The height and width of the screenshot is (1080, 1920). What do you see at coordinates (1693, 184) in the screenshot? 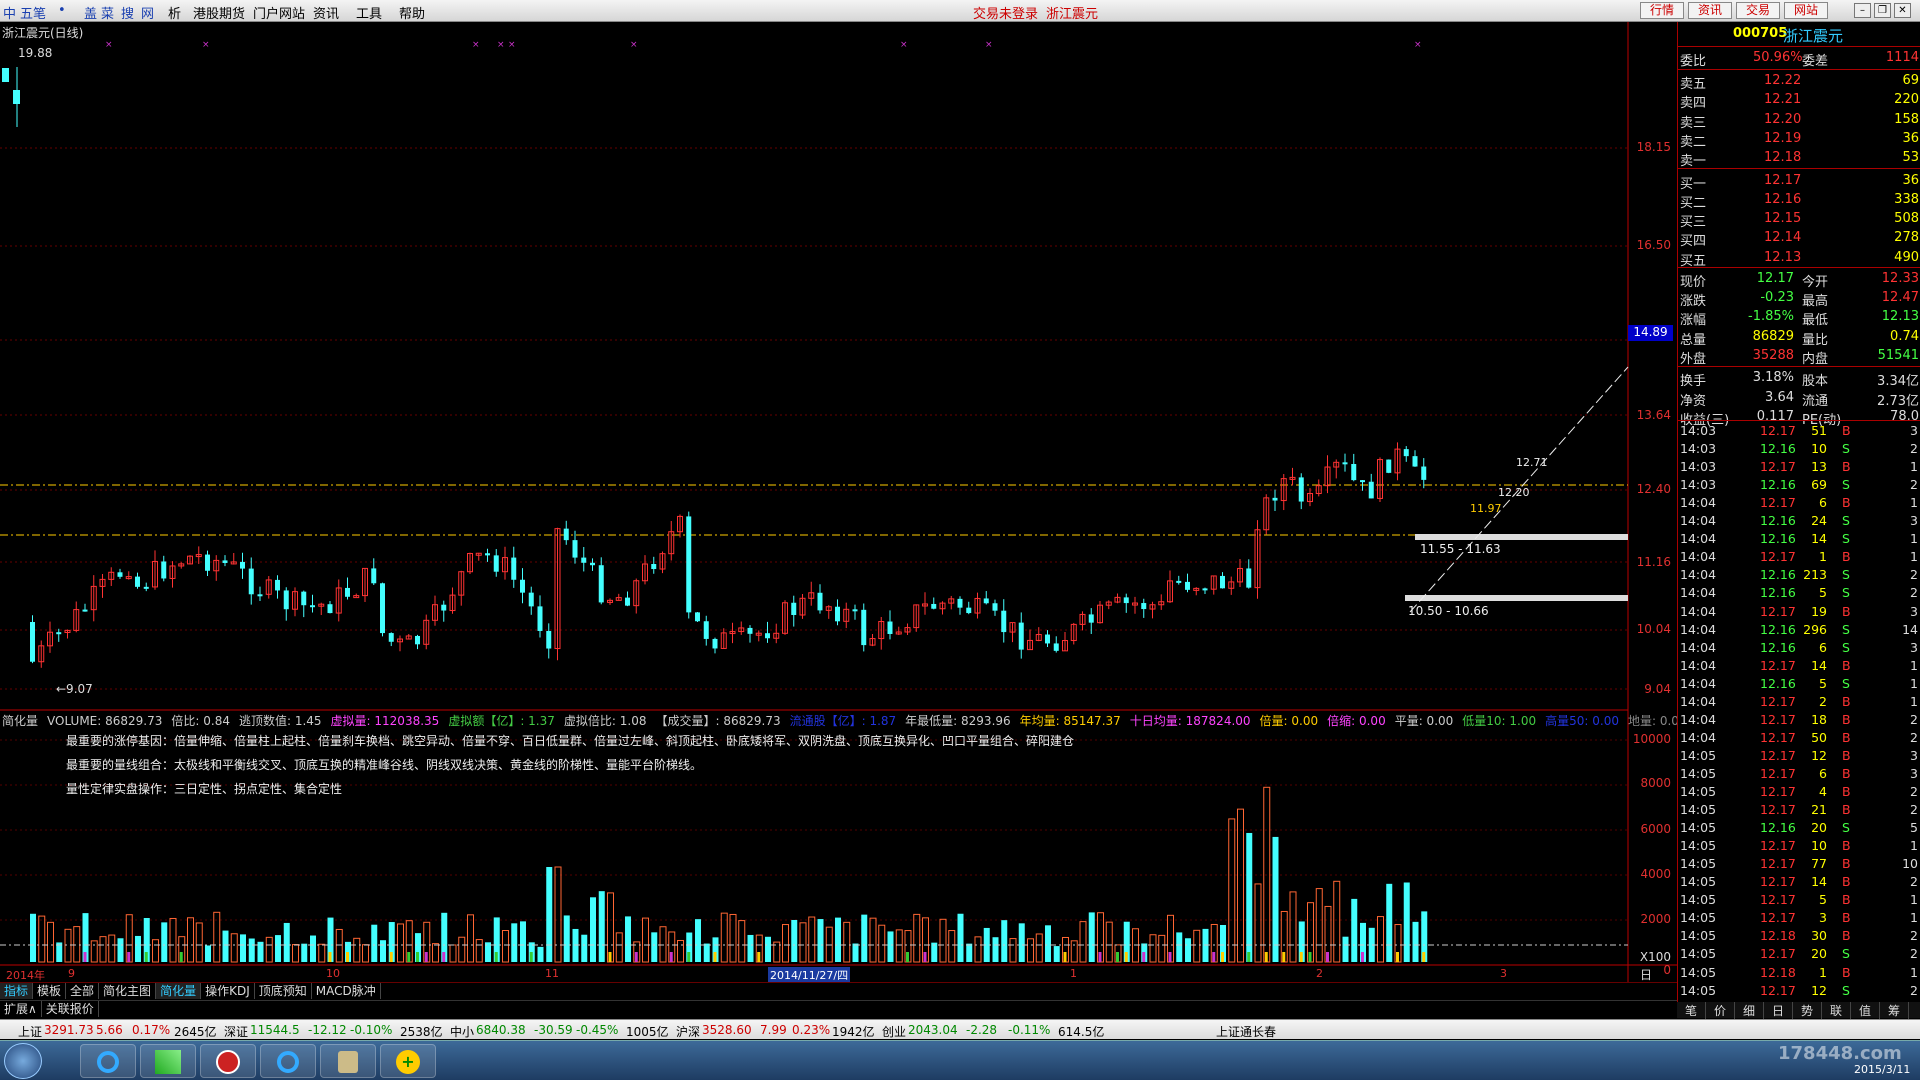
I see `buy-label: 买一` at bounding box center [1693, 184].